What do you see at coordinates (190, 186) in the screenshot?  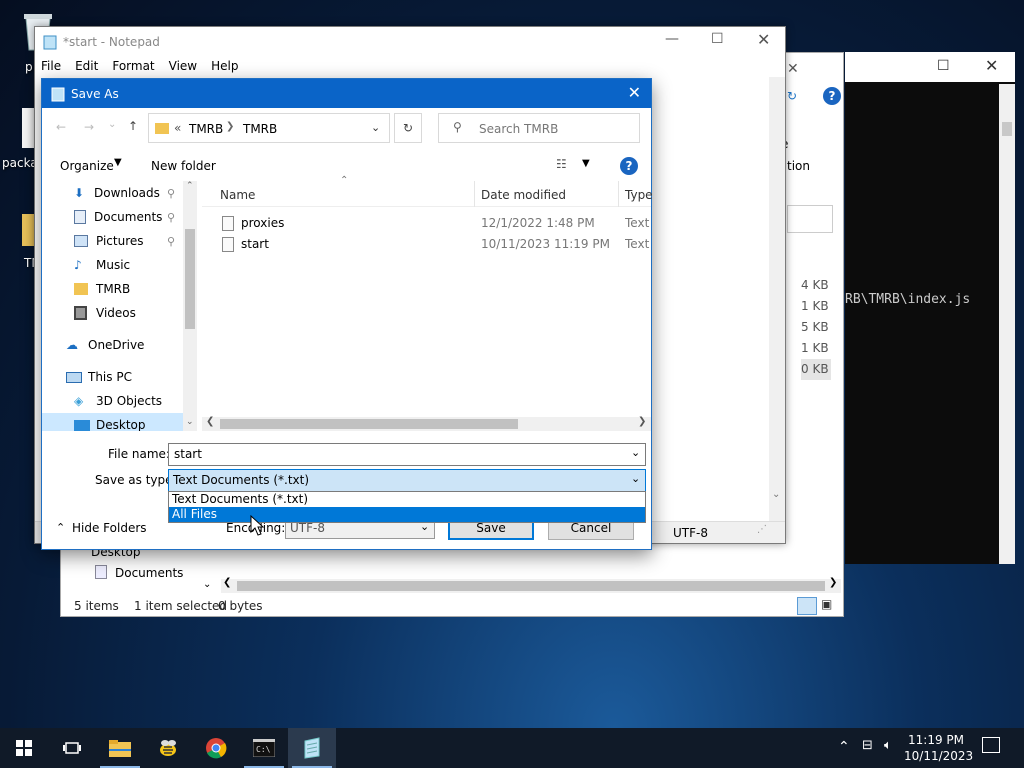 I see `scroll-up-icon: ⌃` at bounding box center [190, 186].